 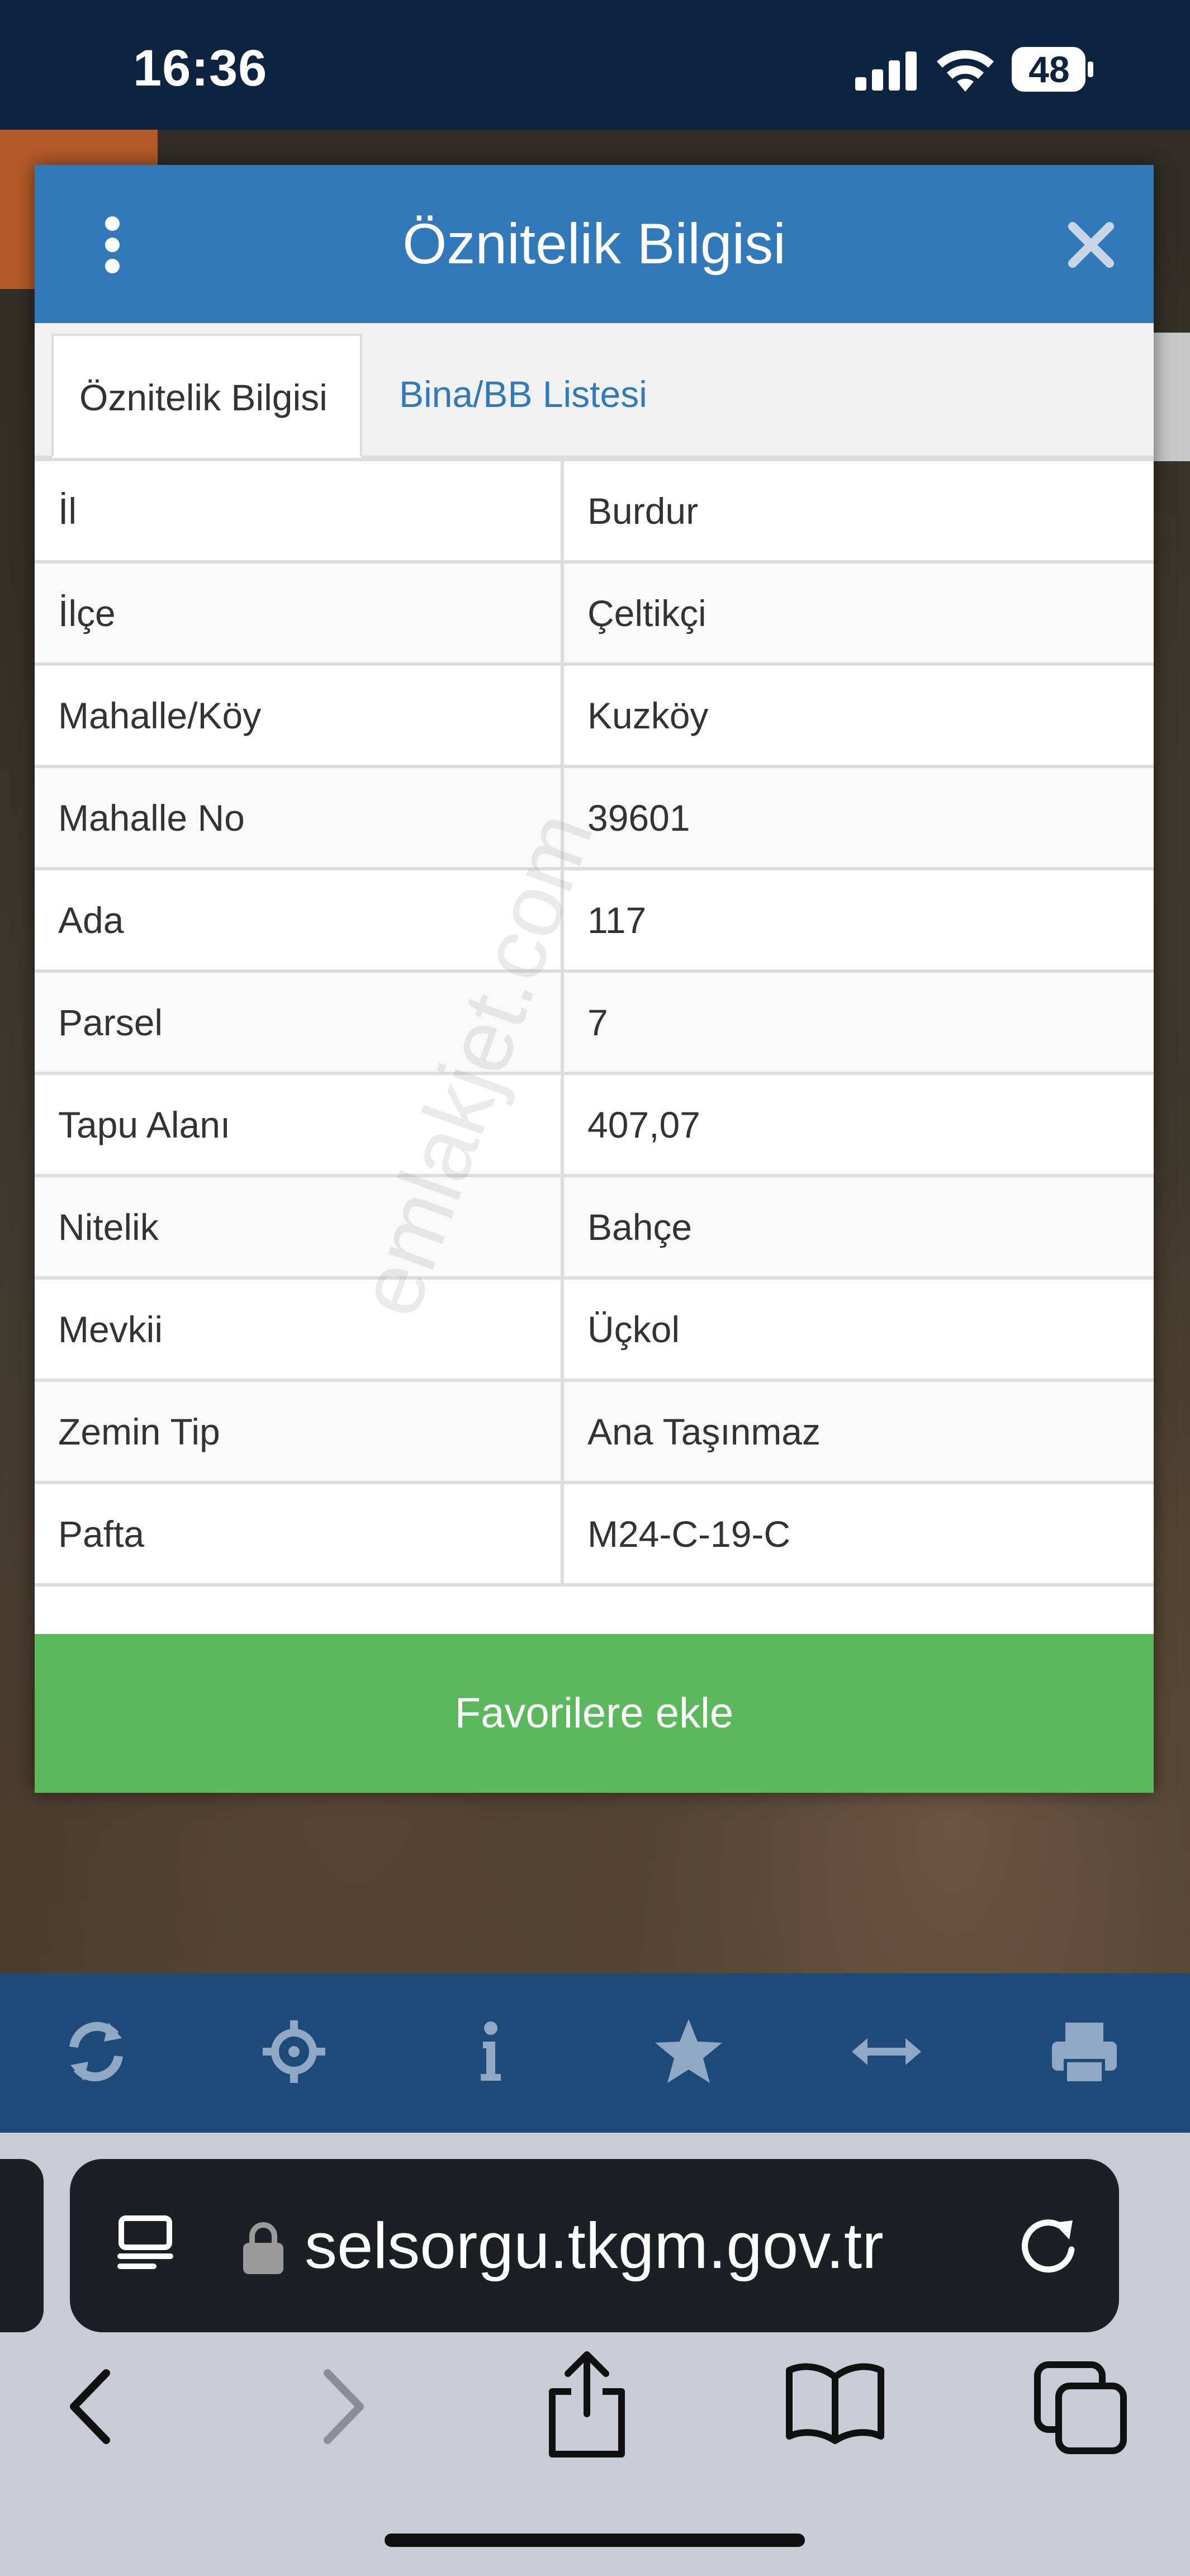 I want to click on home-indicator, so click(x=595, y=2541).